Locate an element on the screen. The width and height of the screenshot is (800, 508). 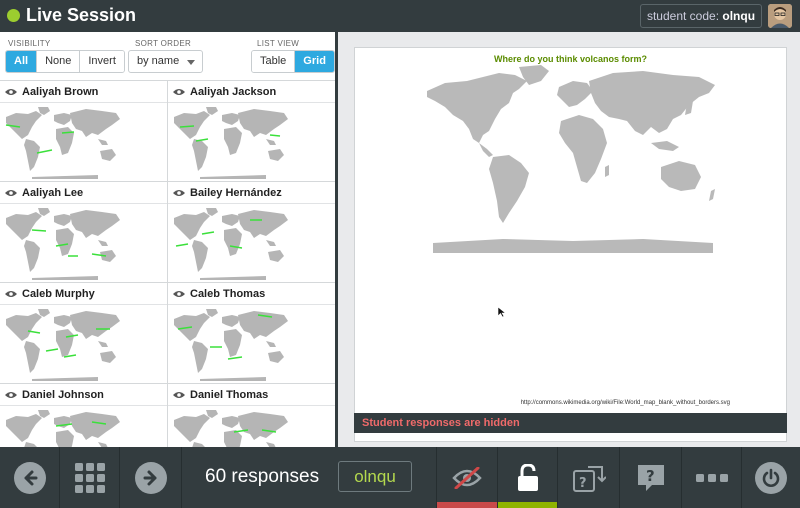
student-card: Bailey Hernández is located at coordinates (251, 232).